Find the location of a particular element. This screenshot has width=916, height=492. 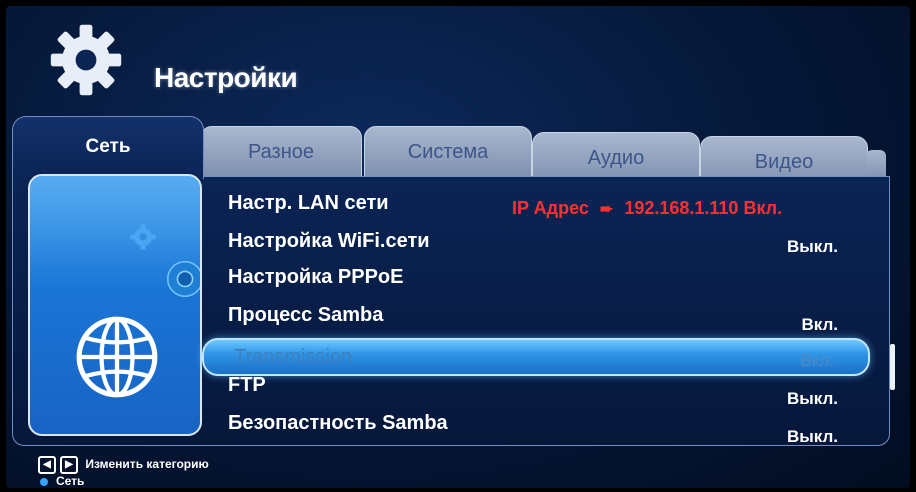

menu-item-label: Transmission is located at coordinates (293, 357).